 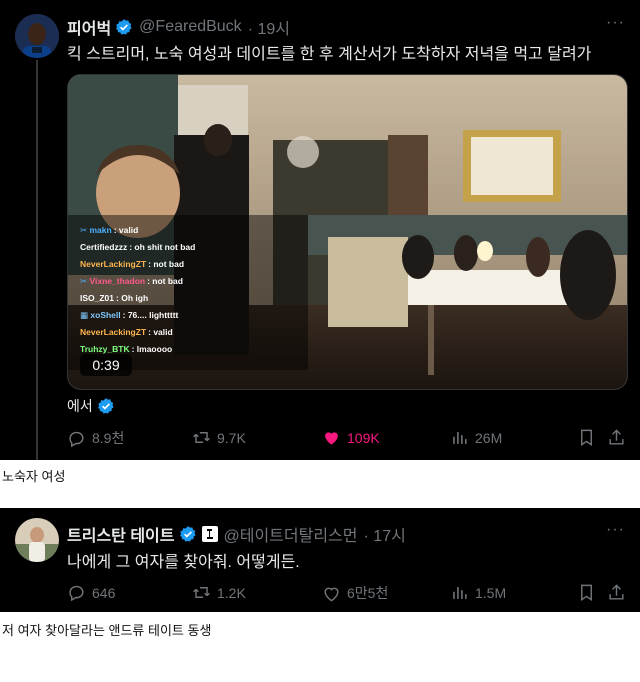 I want to click on views-button: 1.5M, so click(x=478, y=592).